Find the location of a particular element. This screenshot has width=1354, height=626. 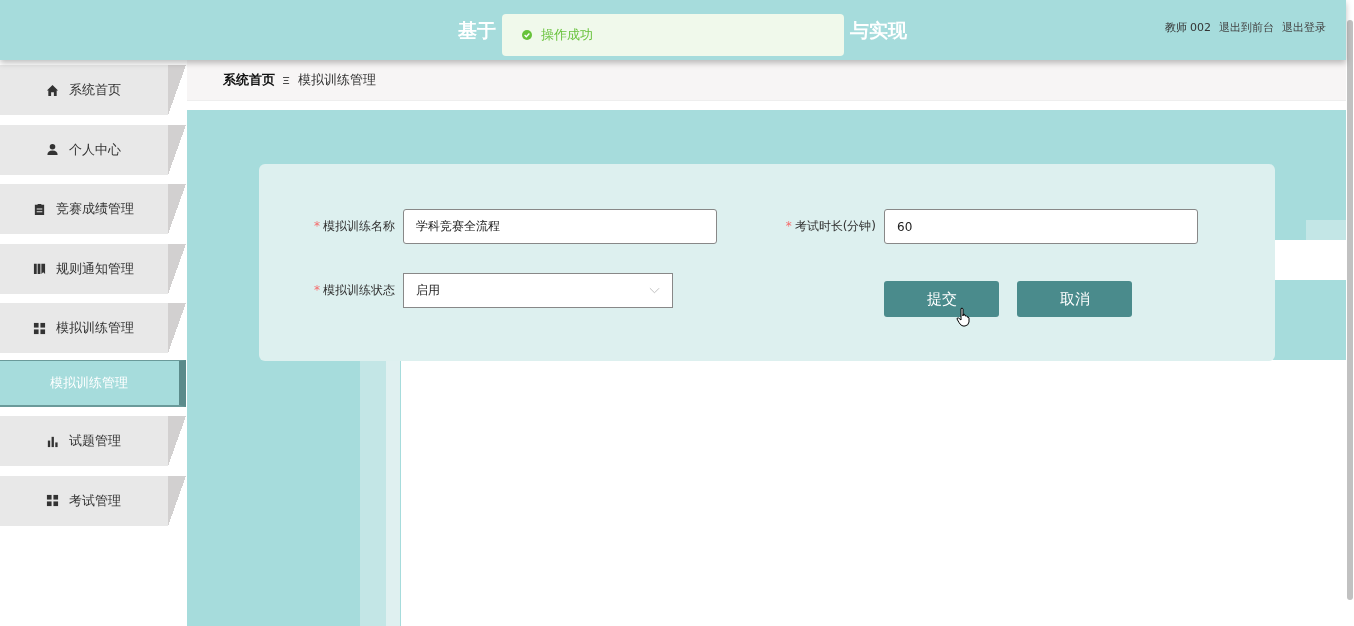

cancel-button: 取消 is located at coordinates (1074, 299).